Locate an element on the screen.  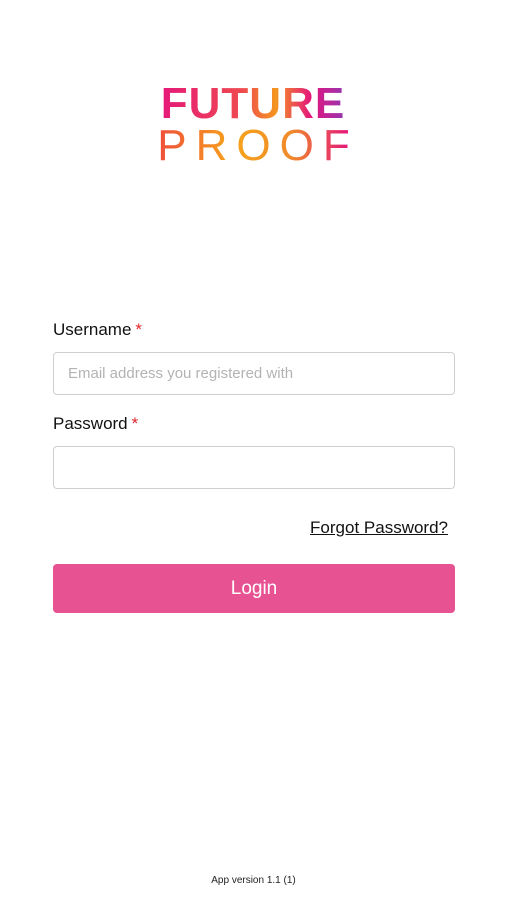
password-input is located at coordinates (254, 467).